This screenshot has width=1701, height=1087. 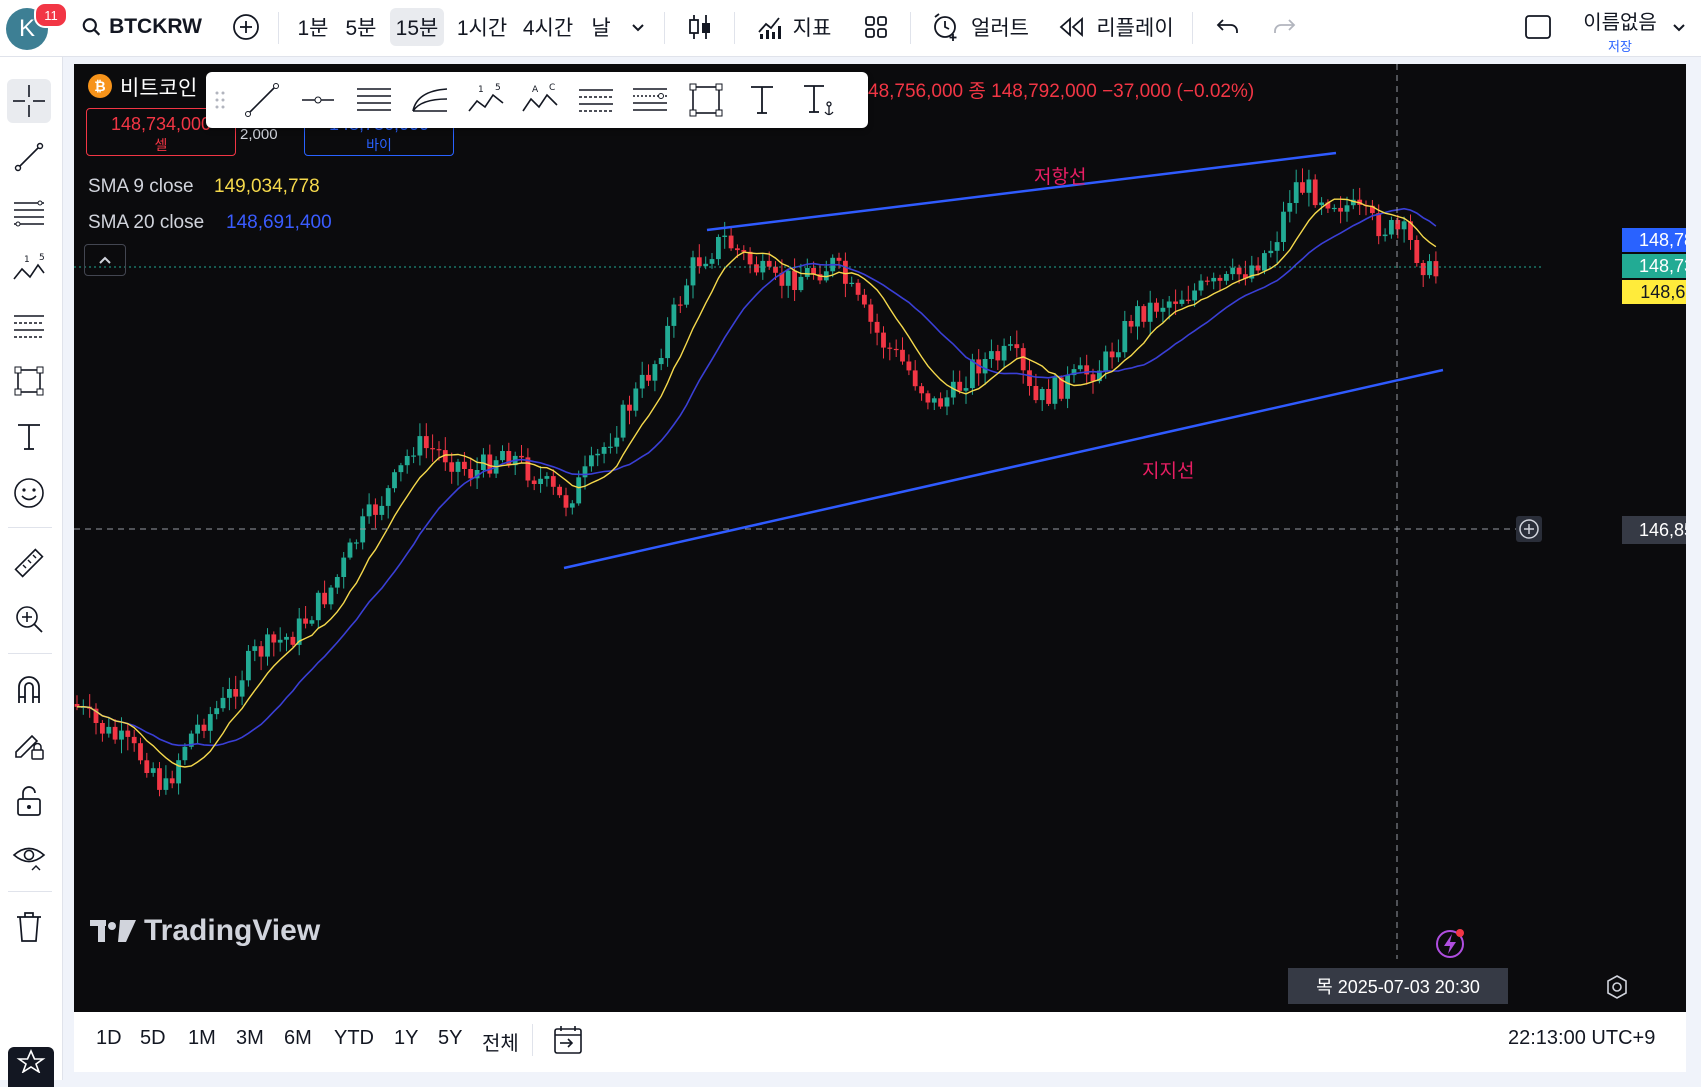 I want to click on redo-button, so click(x=1284, y=27).